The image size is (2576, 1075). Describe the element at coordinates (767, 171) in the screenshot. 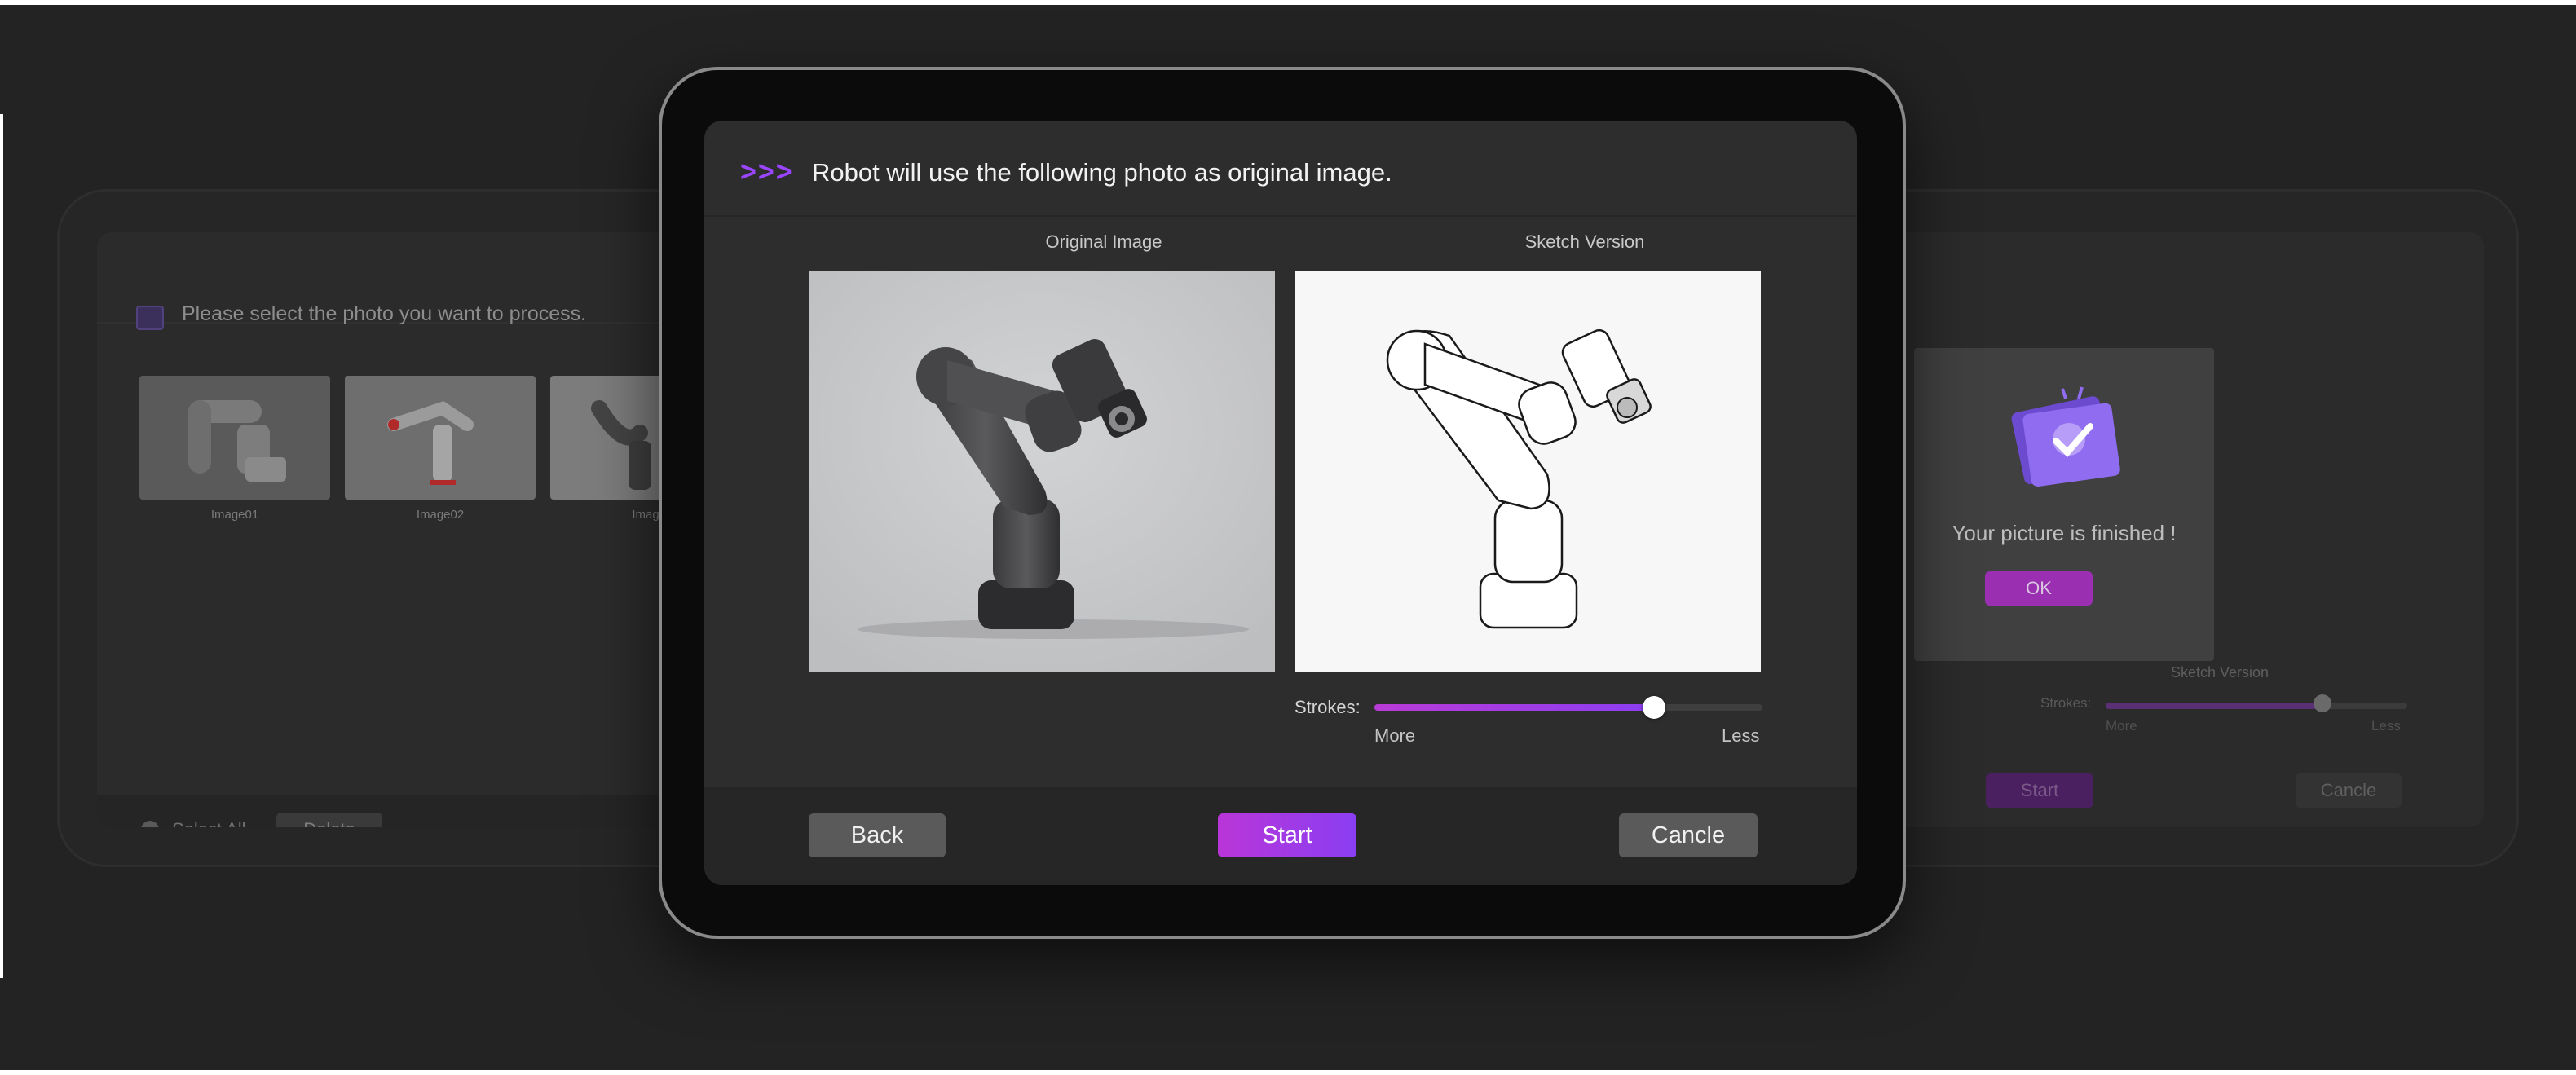

I see `header-arrows-icon: >>>` at that location.